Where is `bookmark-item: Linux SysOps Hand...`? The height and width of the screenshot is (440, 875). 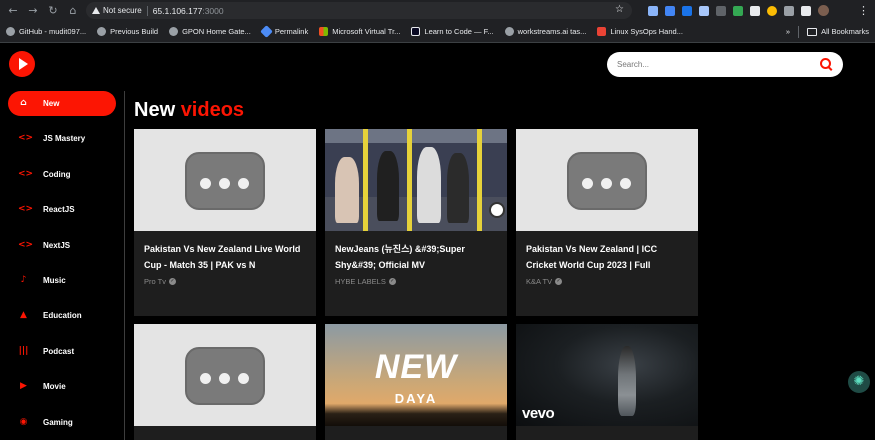 bookmark-item: Linux SysOps Hand... is located at coordinates (640, 31).